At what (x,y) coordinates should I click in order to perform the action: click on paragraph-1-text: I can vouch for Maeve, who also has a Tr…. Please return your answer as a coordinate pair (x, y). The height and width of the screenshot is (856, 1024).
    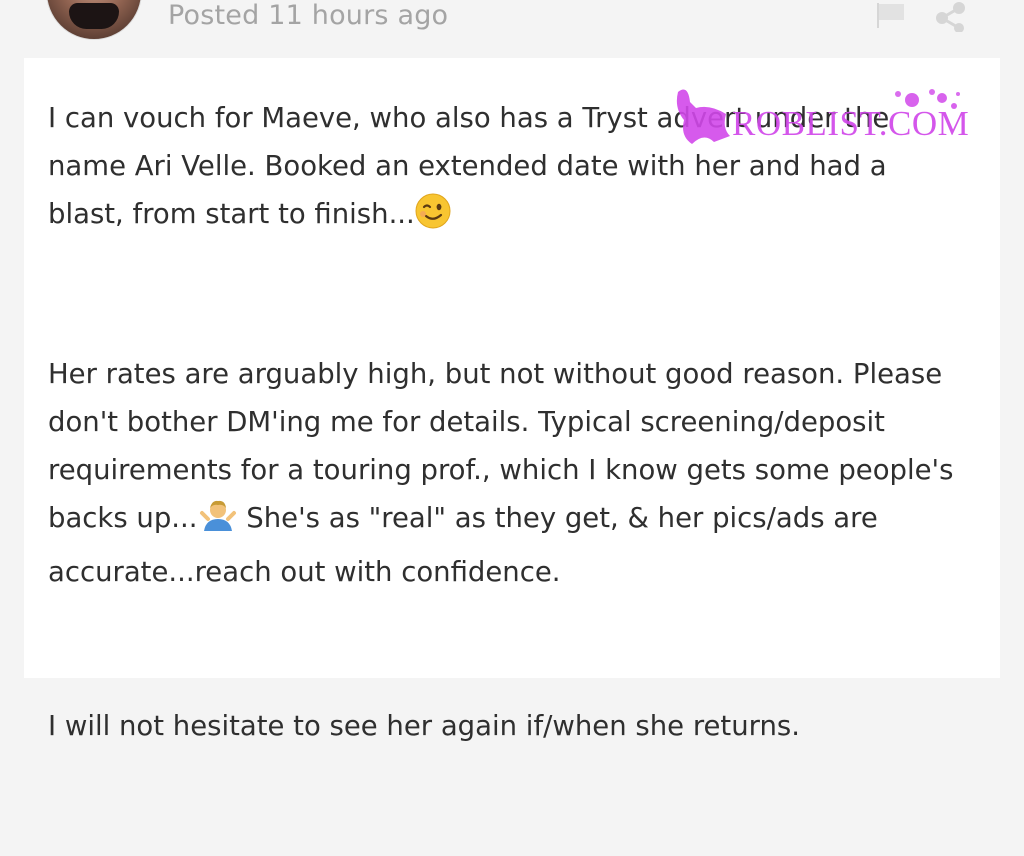
    Looking at the image, I should click on (469, 166).